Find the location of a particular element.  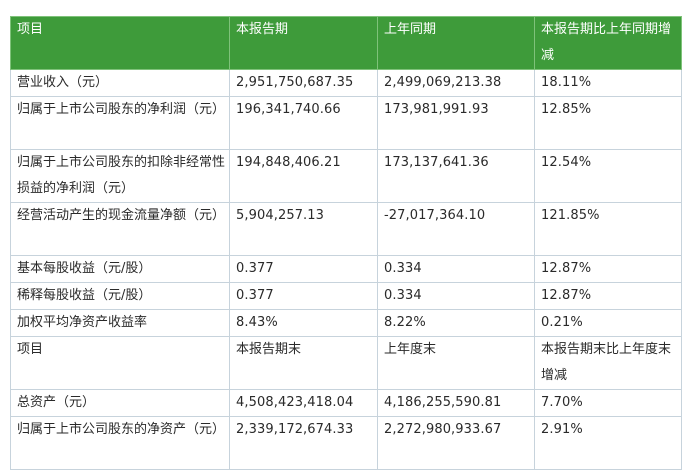

table-header-row: 项目 本报告期 上年同期 本报告期比上年同期增减 is located at coordinates (346, 43).